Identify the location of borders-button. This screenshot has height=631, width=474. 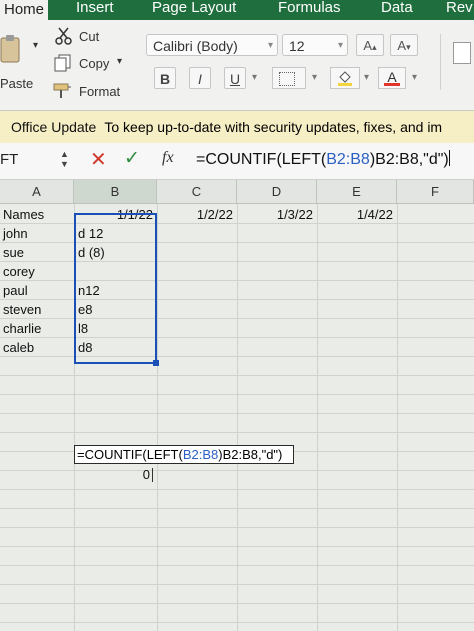
(289, 78).